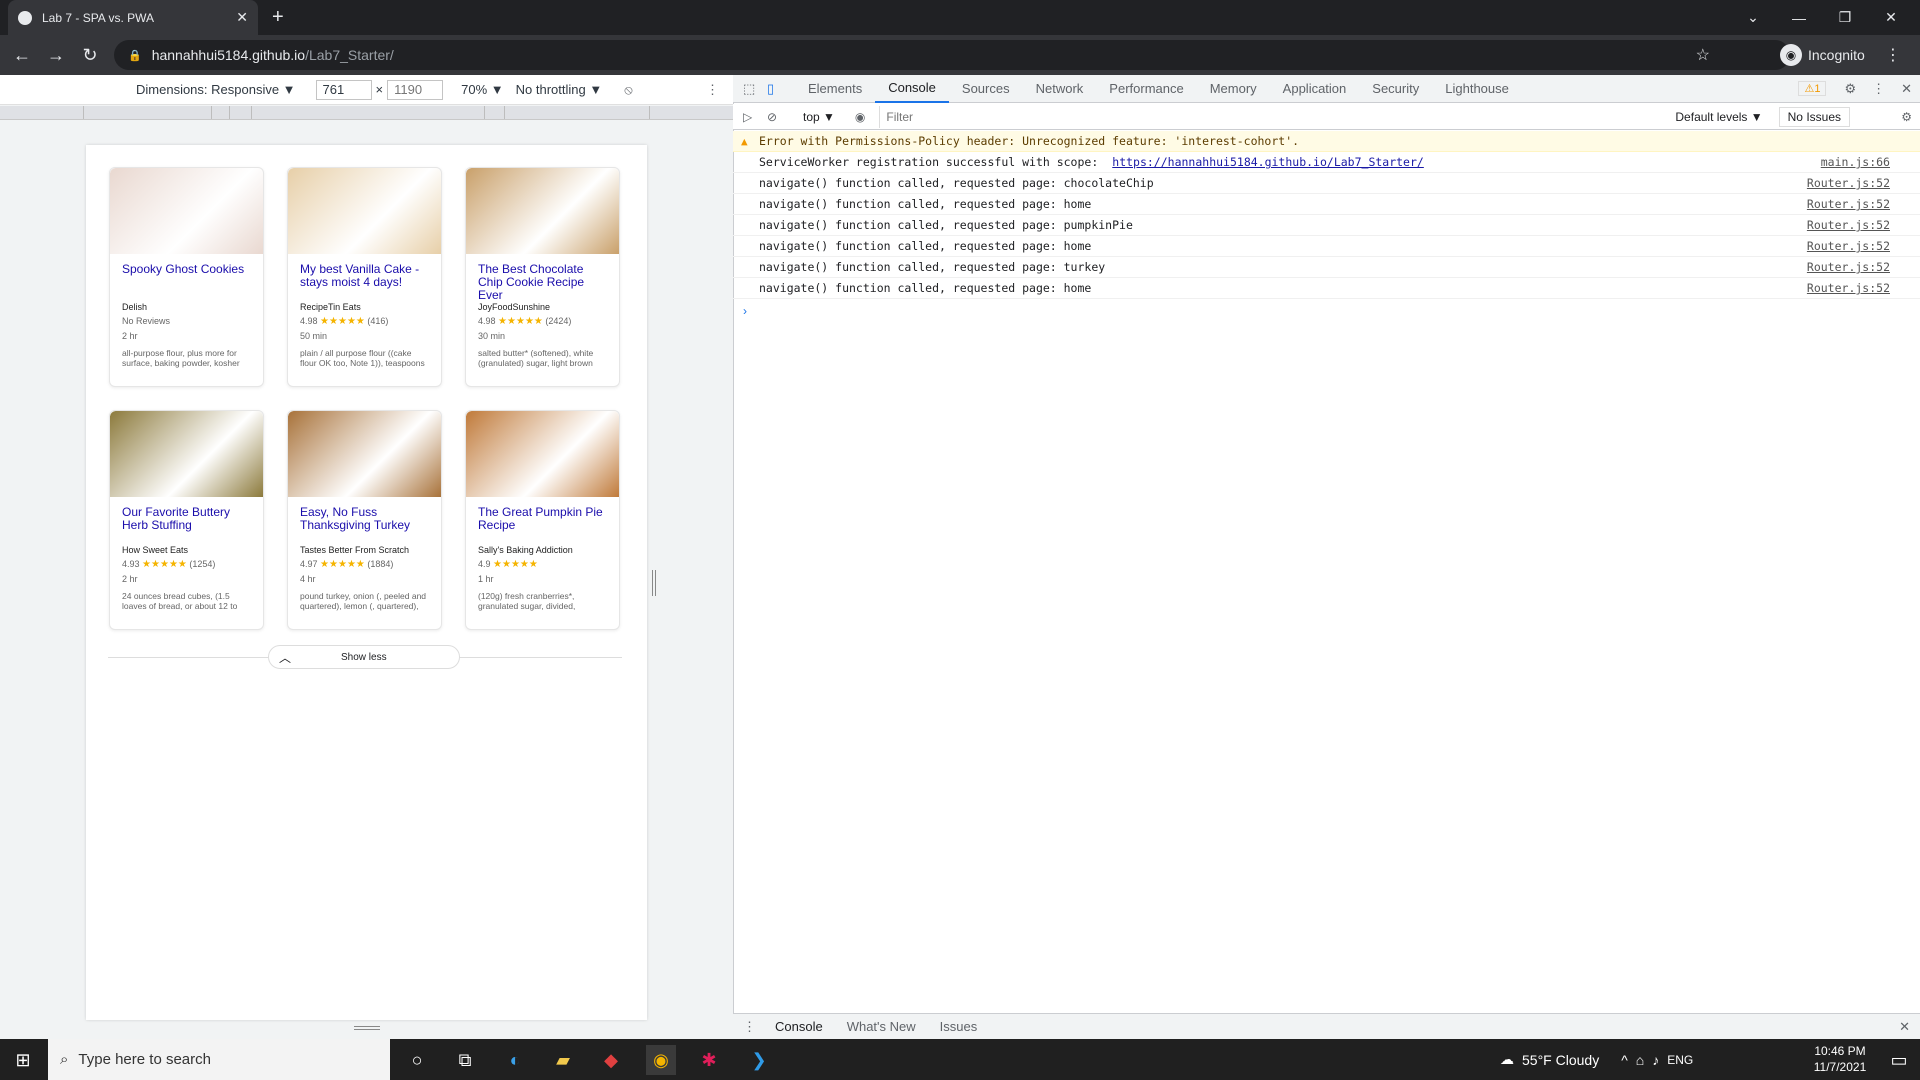  What do you see at coordinates (1814, 116) in the screenshot?
I see `issues-button: No Issues` at bounding box center [1814, 116].